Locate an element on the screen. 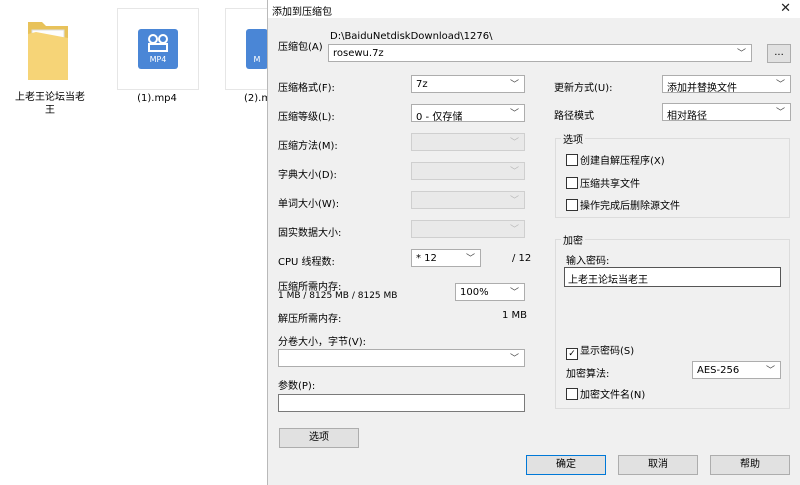 This screenshot has width=800, height=485. sfx-checkbox: 创建自解压程序(X) is located at coordinates (615, 159).